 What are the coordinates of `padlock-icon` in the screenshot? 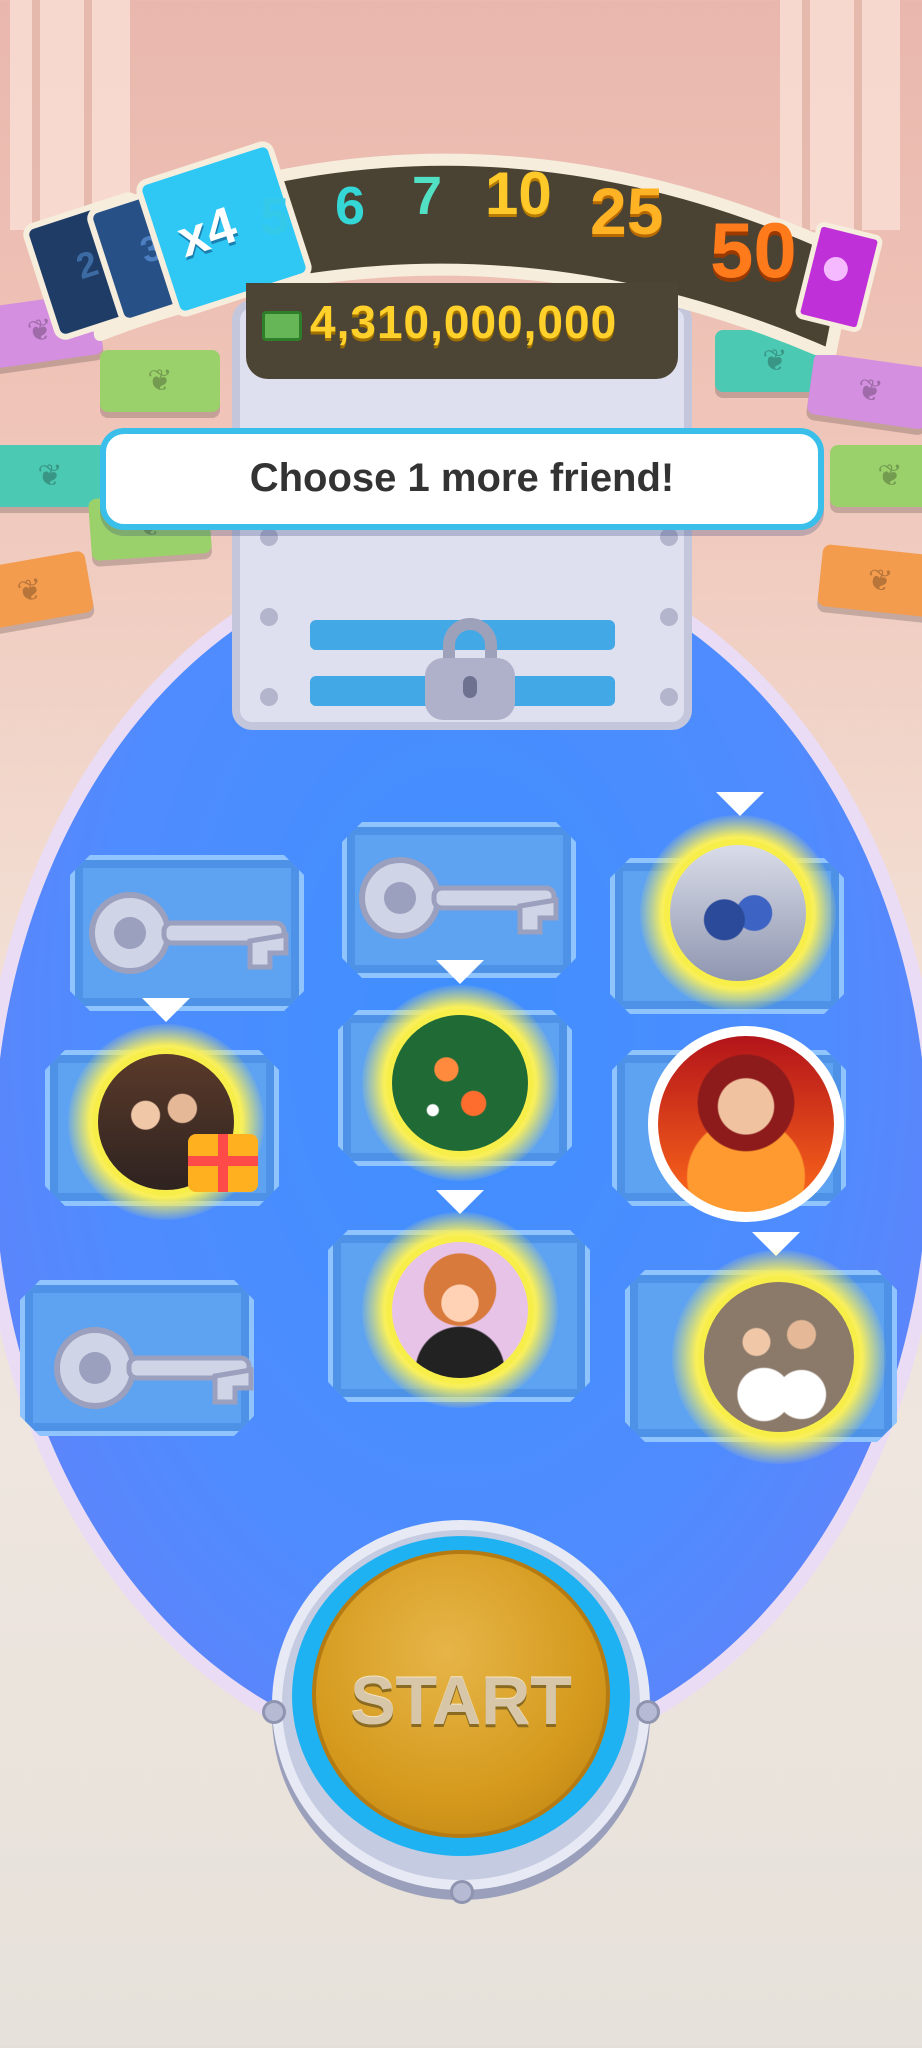 It's located at (470, 669).